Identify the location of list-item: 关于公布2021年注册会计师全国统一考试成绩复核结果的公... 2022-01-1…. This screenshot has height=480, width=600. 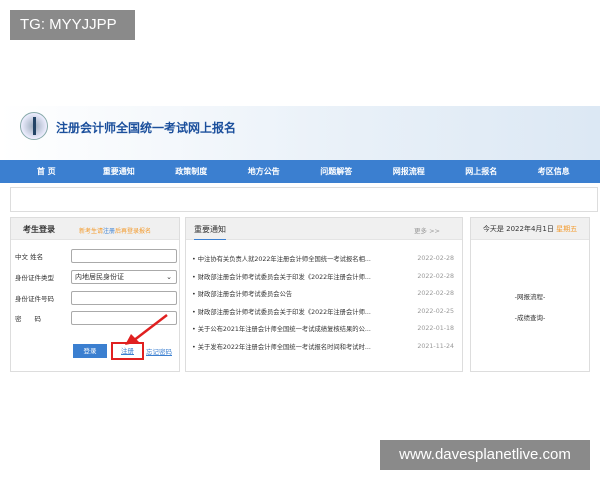
(323, 329).